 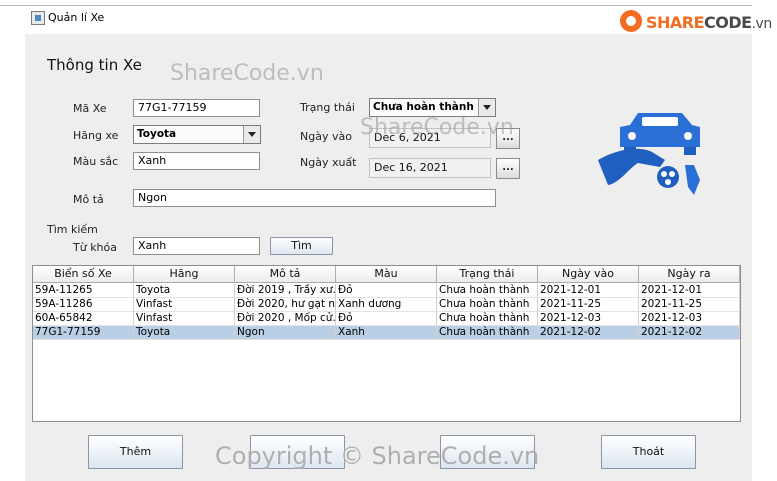 I want to click on table-cell: 59A-11265, so click(x=83, y=291).